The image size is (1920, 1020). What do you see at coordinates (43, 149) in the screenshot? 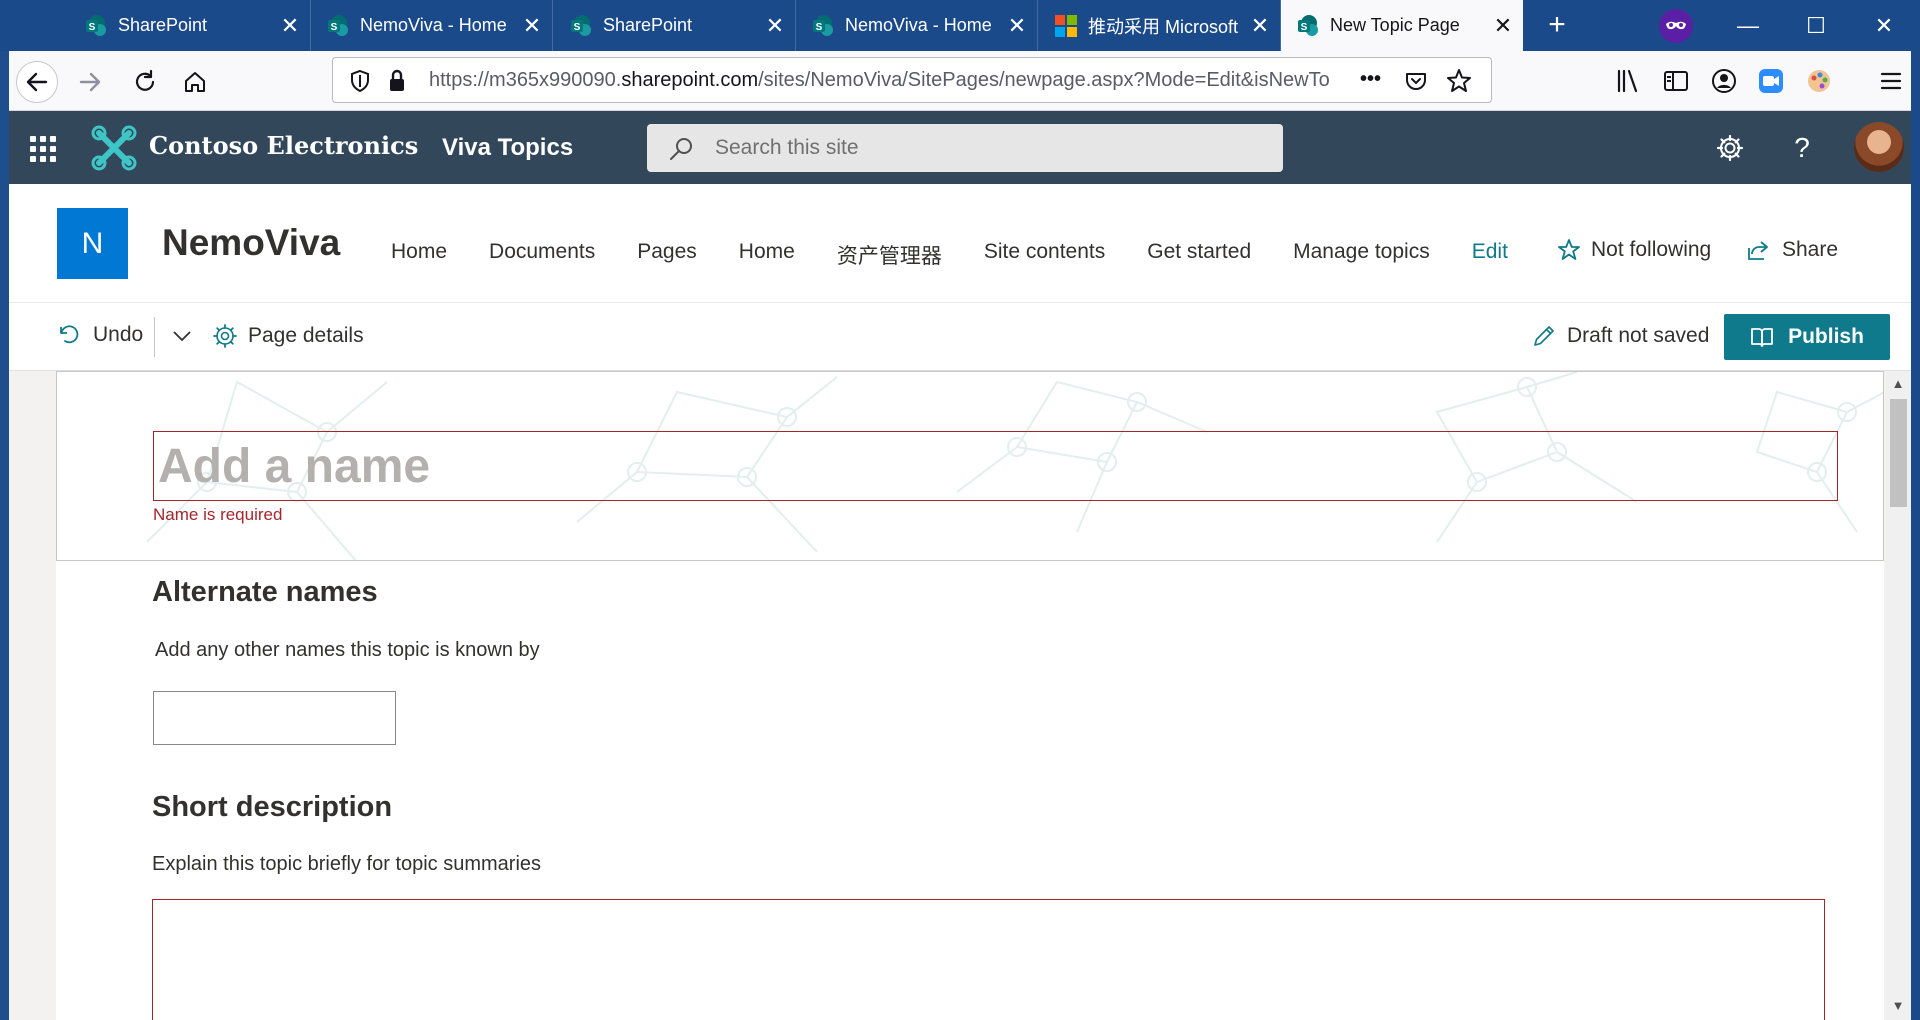
I see `app-launcher-waffle-icon` at bounding box center [43, 149].